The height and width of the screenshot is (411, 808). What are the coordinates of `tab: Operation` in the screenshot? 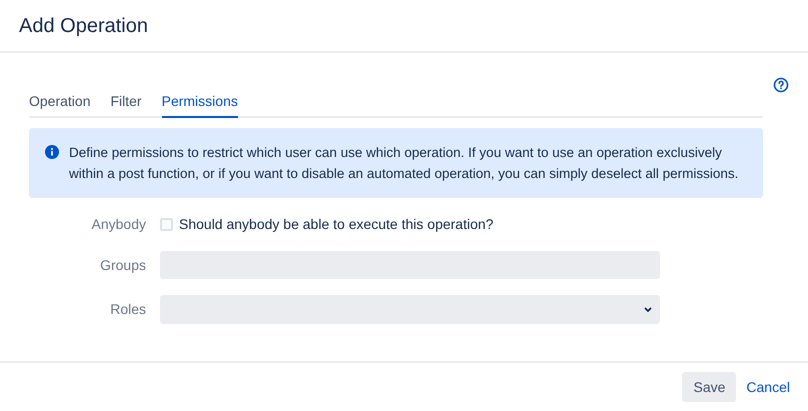 It's located at (59, 104).